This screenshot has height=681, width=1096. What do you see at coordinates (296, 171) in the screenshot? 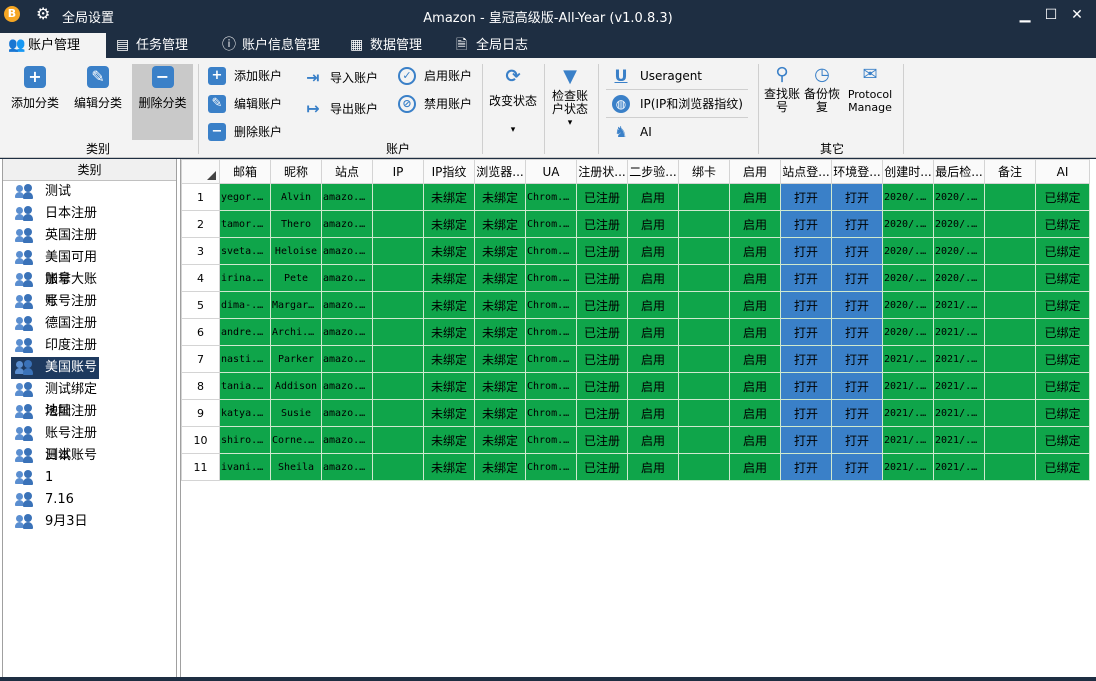
I see `column-header: 昵称` at bounding box center [296, 171].